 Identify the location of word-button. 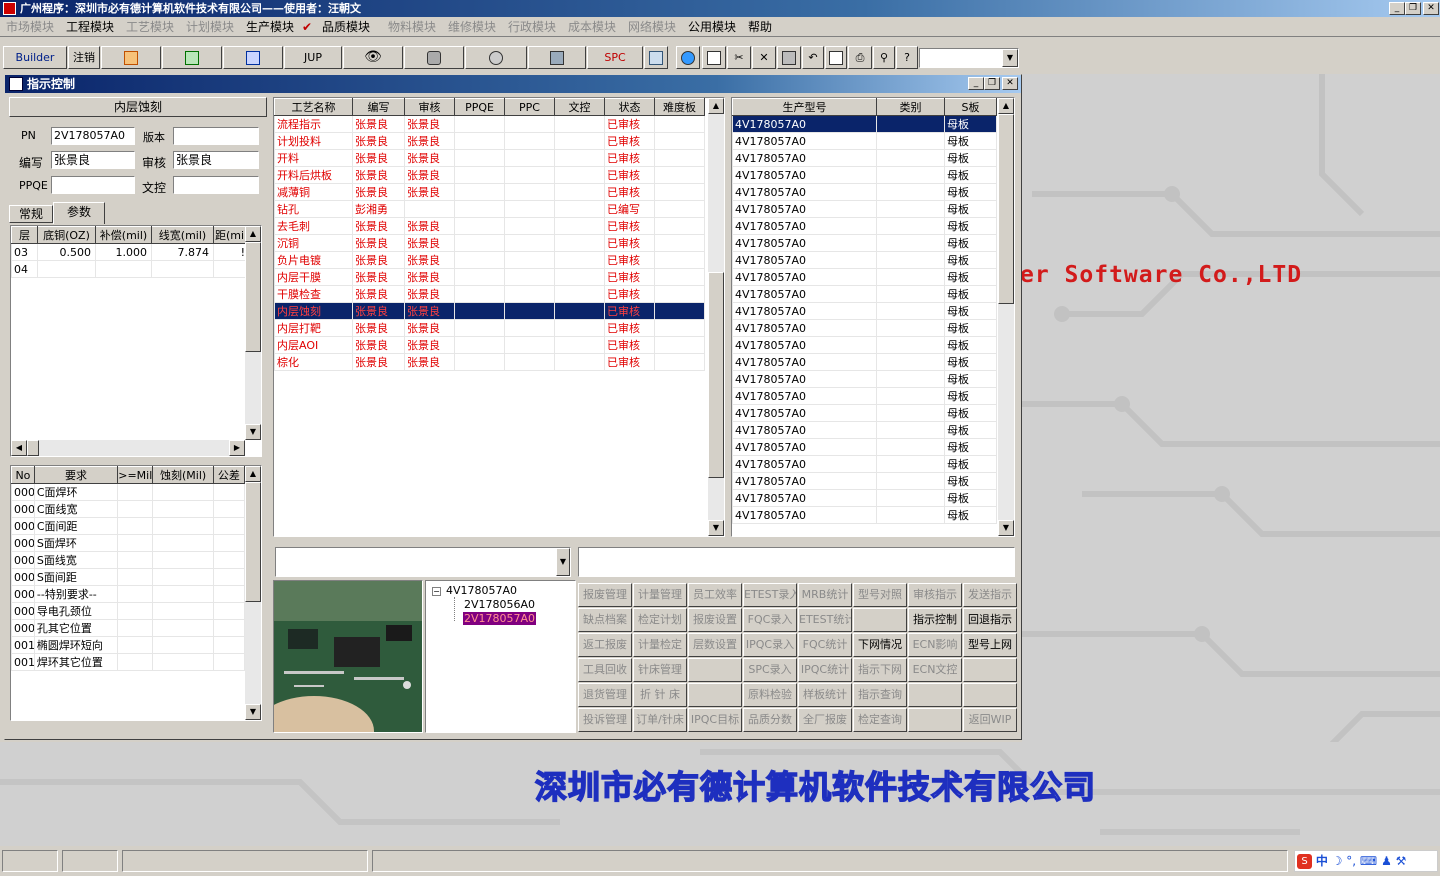
(253, 57).